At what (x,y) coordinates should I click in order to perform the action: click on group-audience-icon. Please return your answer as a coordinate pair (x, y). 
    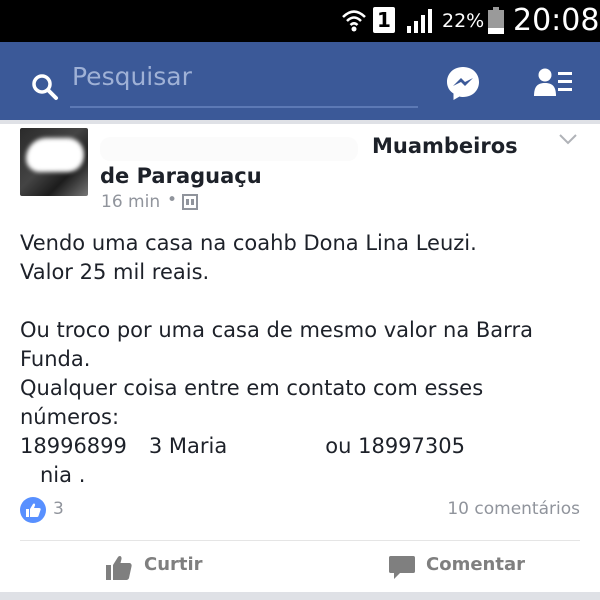
    Looking at the image, I should click on (190, 202).